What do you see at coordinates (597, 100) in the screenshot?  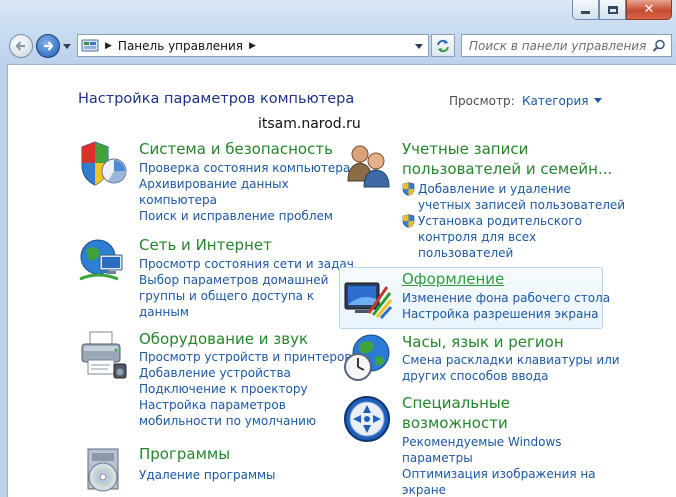 I see `chevron-down-icon` at bounding box center [597, 100].